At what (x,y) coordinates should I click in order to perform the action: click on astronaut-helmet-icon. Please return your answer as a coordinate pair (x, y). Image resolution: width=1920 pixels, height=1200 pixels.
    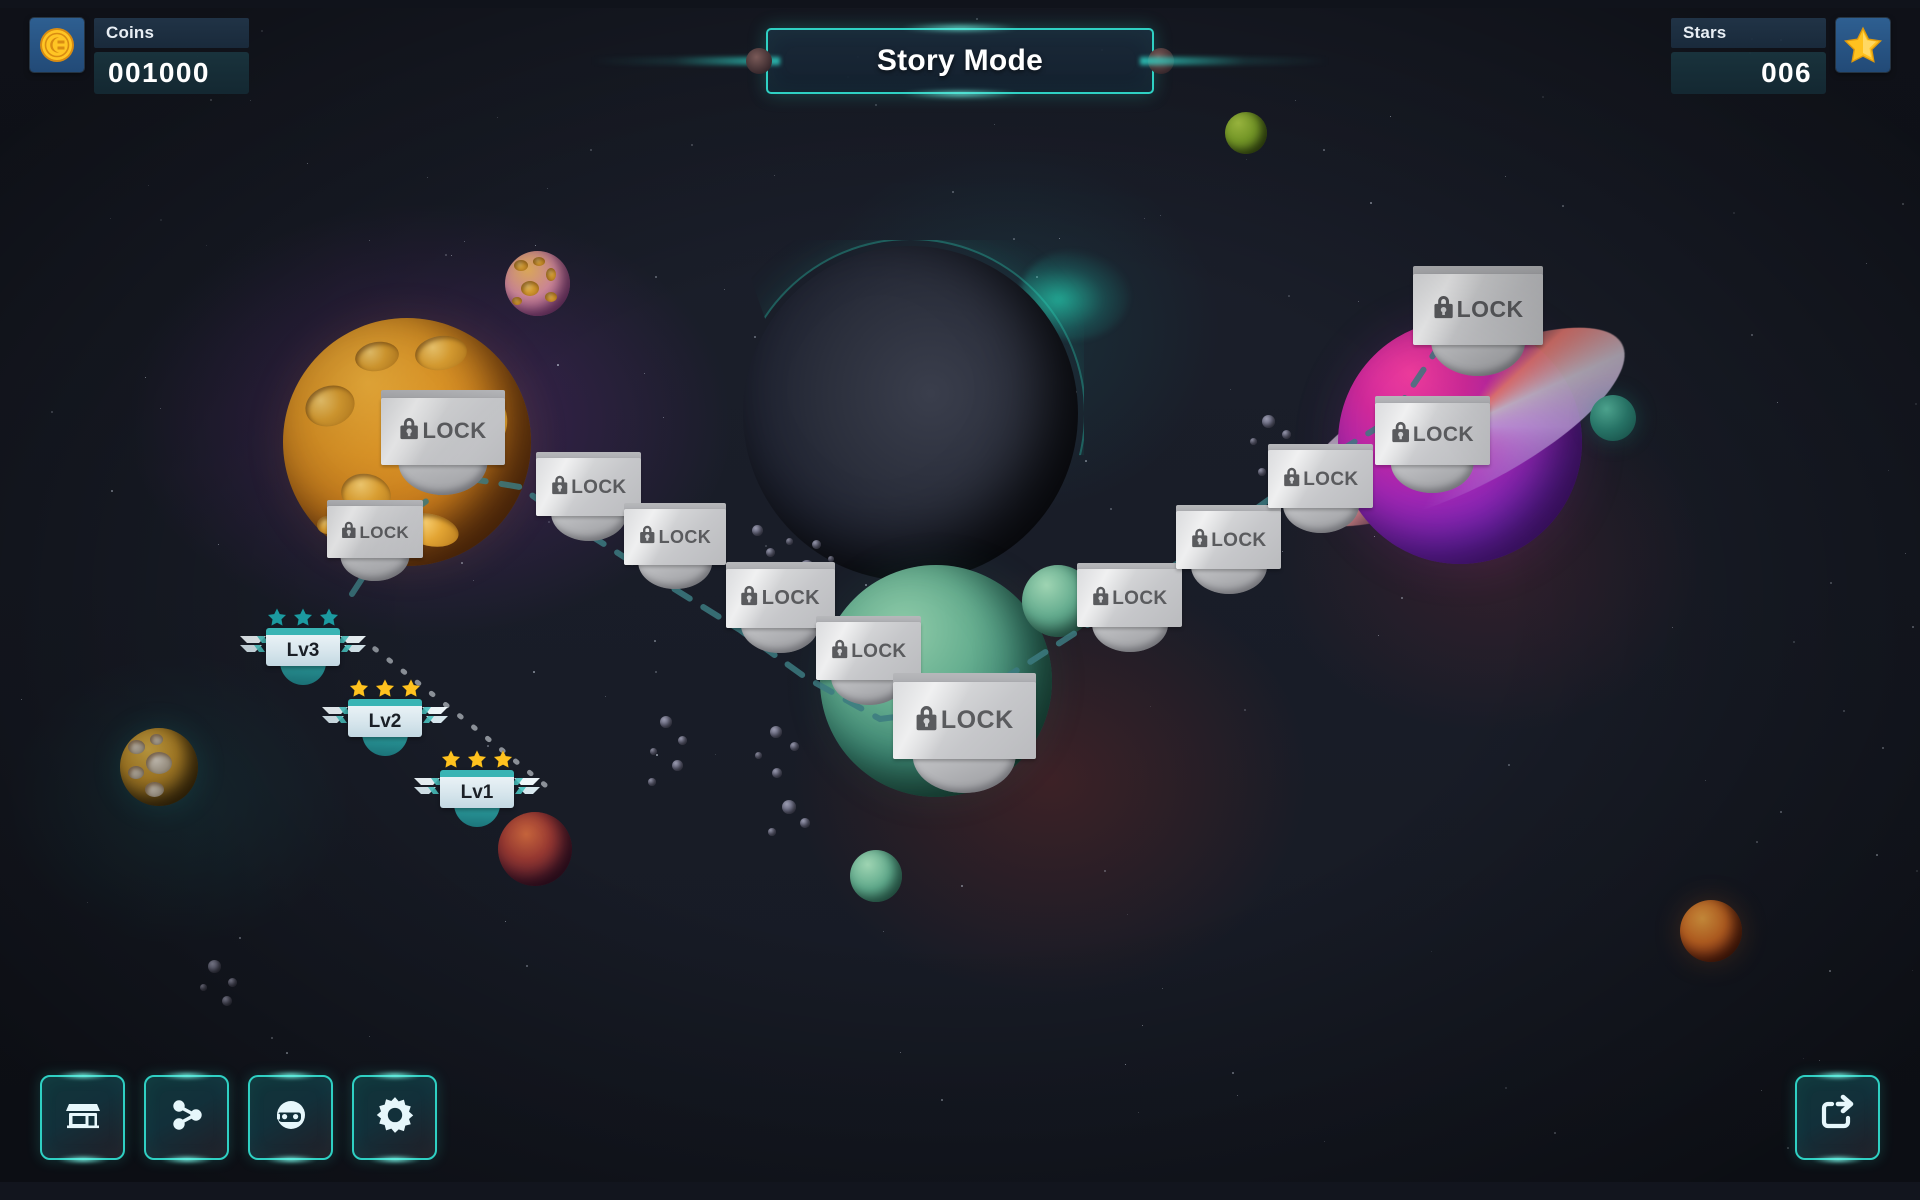
    Looking at the image, I should click on (291, 1117).